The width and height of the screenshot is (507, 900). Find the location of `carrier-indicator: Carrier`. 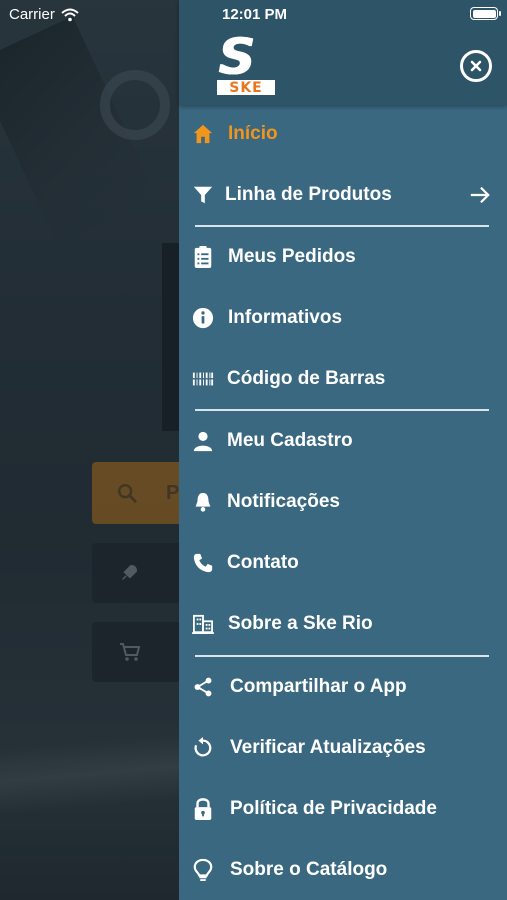

carrier-indicator: Carrier is located at coordinates (44, 14).